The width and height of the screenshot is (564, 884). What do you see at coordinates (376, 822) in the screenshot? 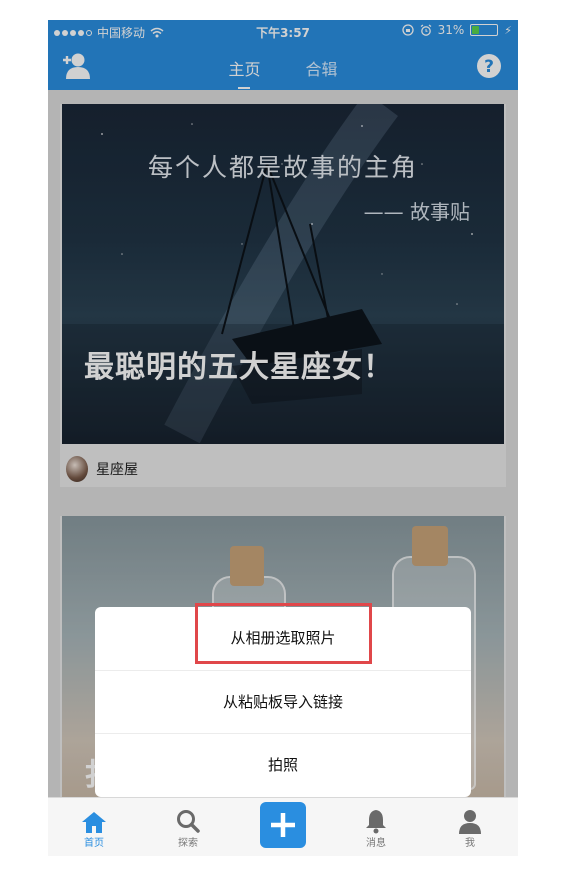
I see `bell-icon` at bounding box center [376, 822].